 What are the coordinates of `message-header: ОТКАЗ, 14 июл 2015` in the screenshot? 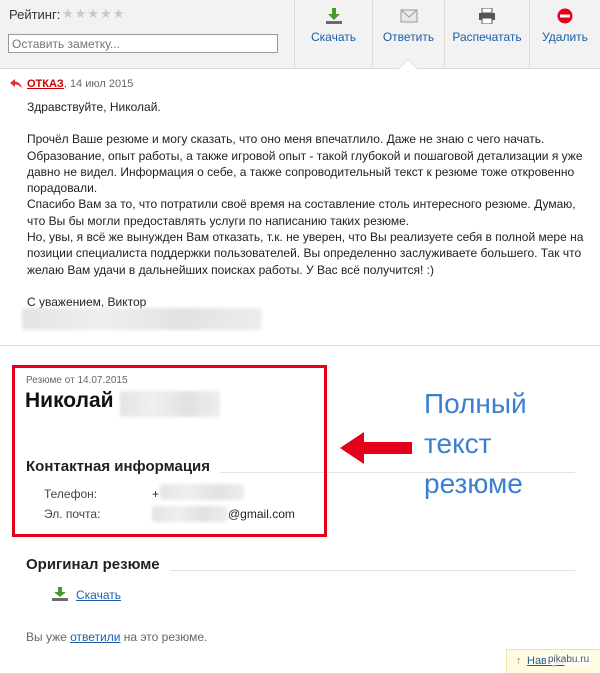 It's located at (80, 84).